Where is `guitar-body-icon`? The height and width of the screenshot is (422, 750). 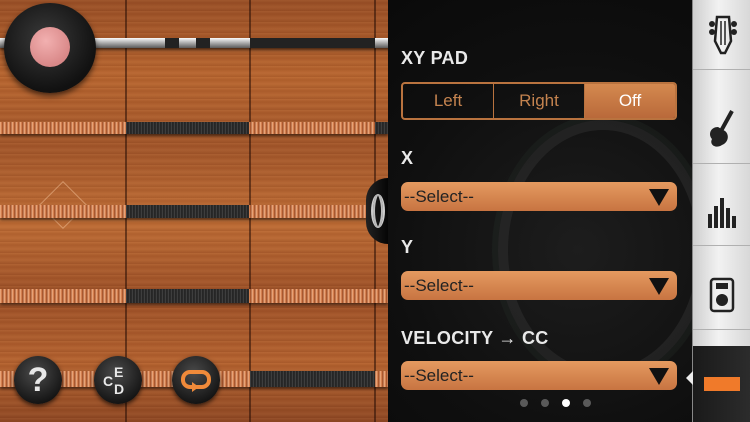 guitar-body-icon is located at coordinates (722, 128).